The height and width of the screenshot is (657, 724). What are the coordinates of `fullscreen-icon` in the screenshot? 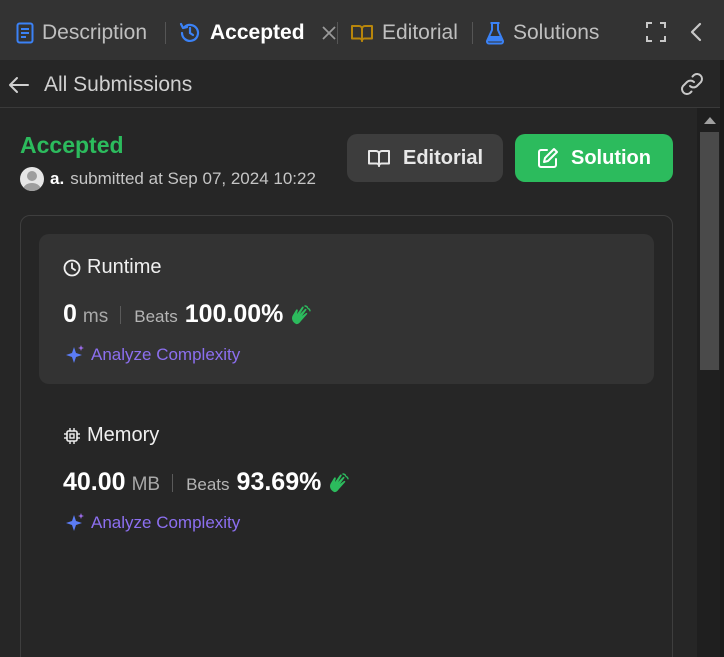 It's located at (656, 32).